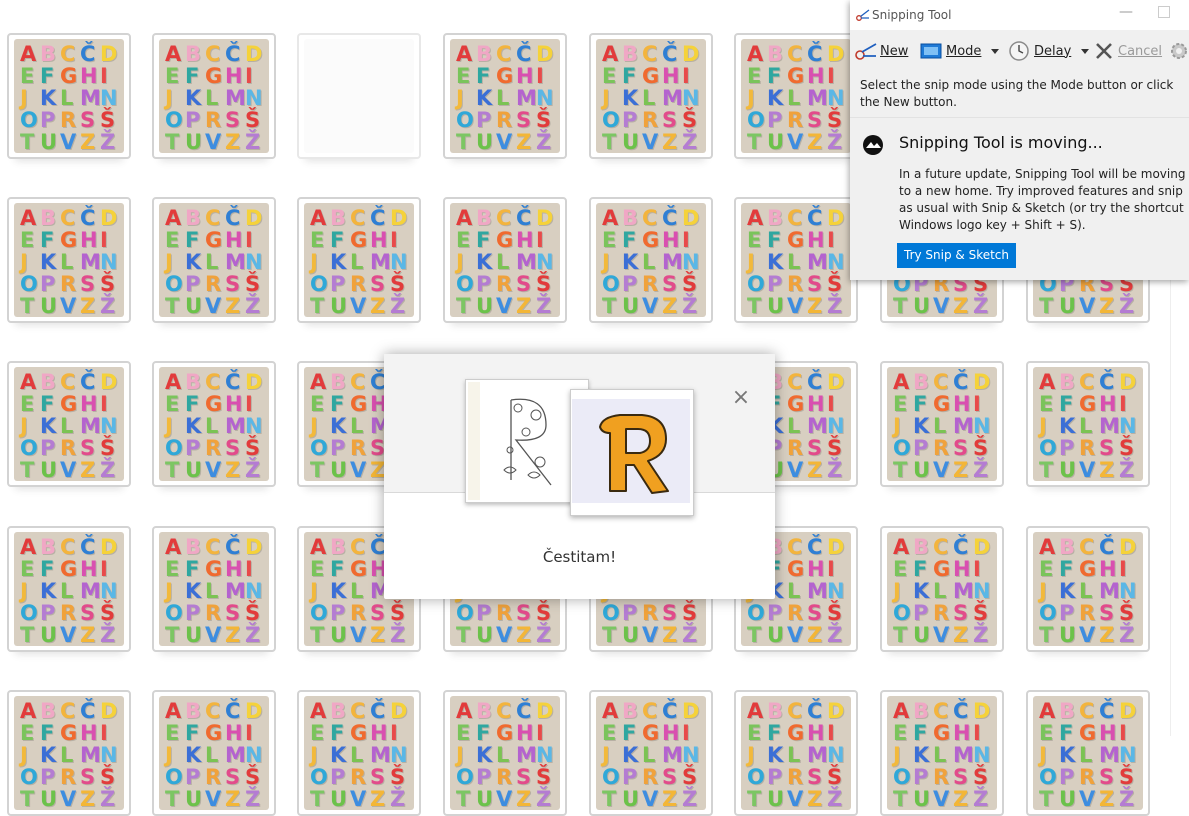 The width and height of the screenshot is (1189, 816). Describe the element at coordinates (775, 284) in the screenshot. I see `puzzle-letter: P` at that location.